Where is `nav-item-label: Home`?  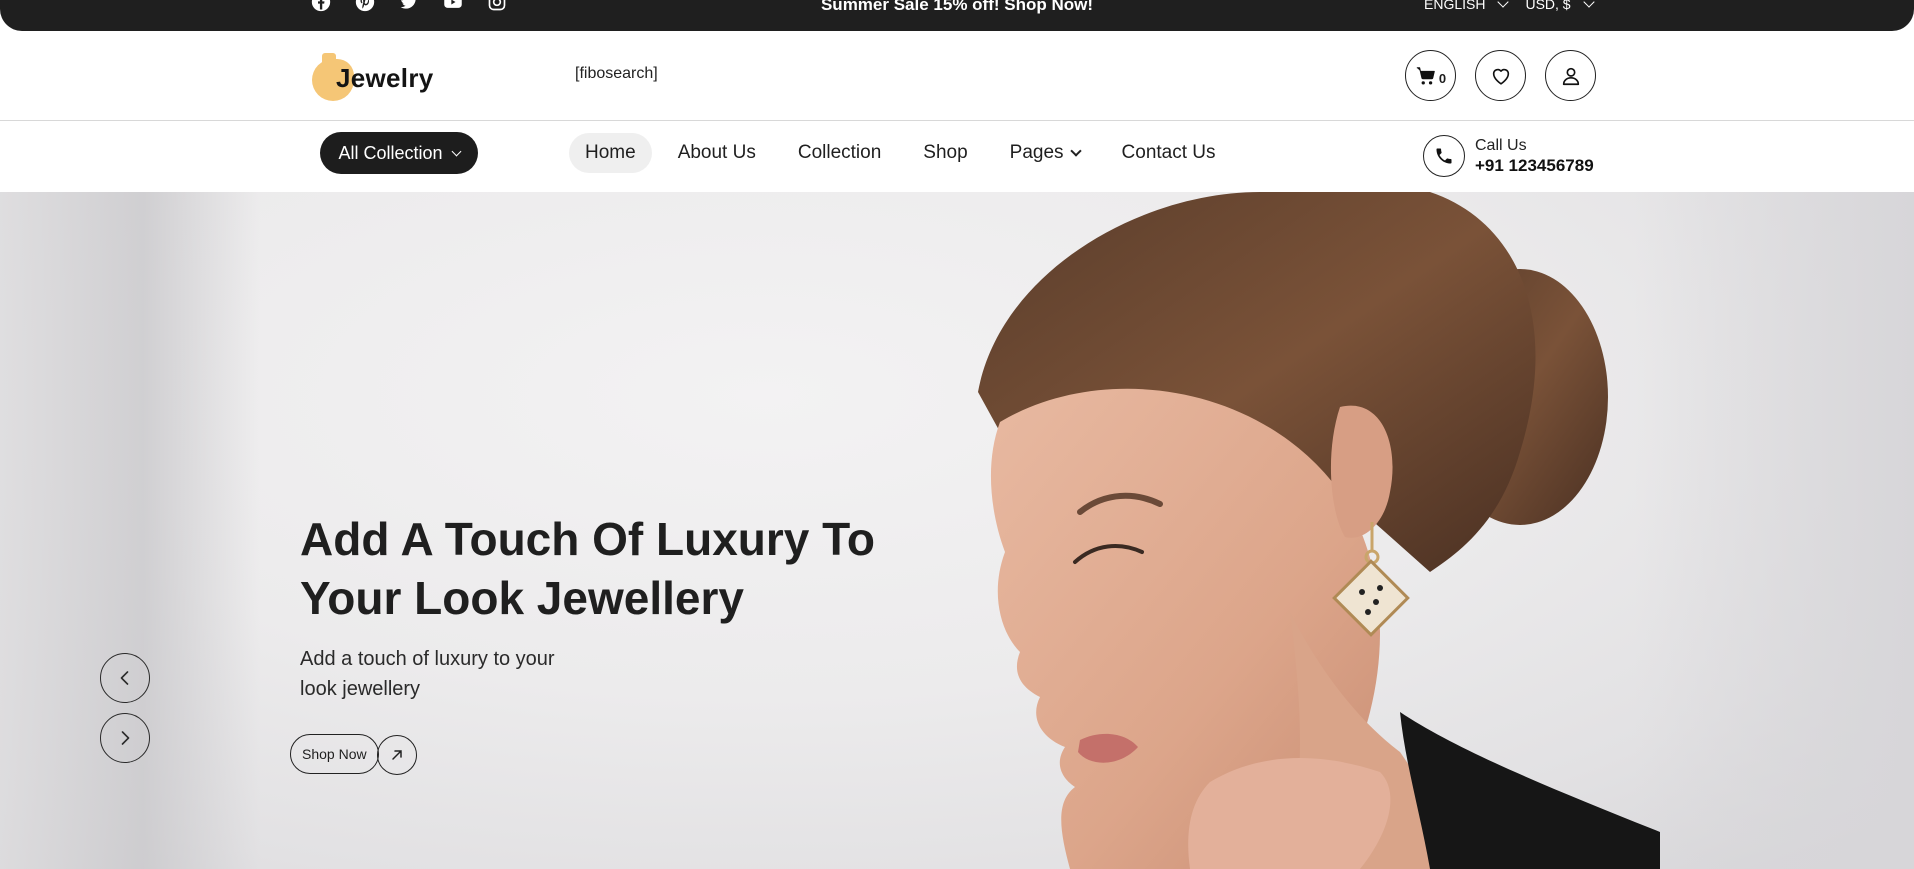
nav-item-label: Home is located at coordinates (610, 152).